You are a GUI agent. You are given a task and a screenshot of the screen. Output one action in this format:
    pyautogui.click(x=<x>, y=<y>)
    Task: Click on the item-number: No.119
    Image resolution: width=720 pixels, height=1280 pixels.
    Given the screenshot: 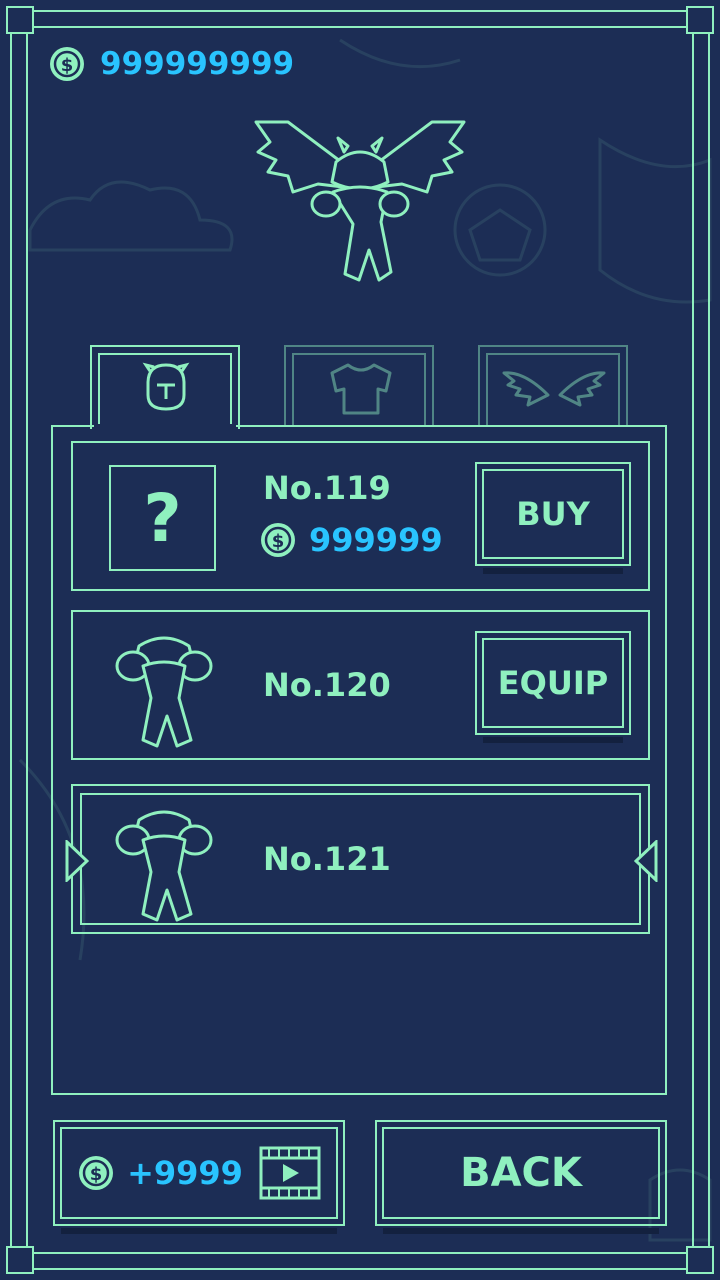 What is the action you would take?
    pyautogui.click(x=327, y=488)
    